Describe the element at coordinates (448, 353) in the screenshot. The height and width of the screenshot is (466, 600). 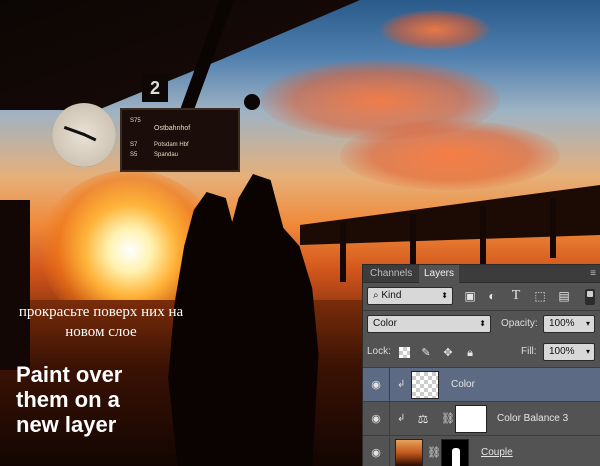
I see `lock-move-icon: ✥` at that location.